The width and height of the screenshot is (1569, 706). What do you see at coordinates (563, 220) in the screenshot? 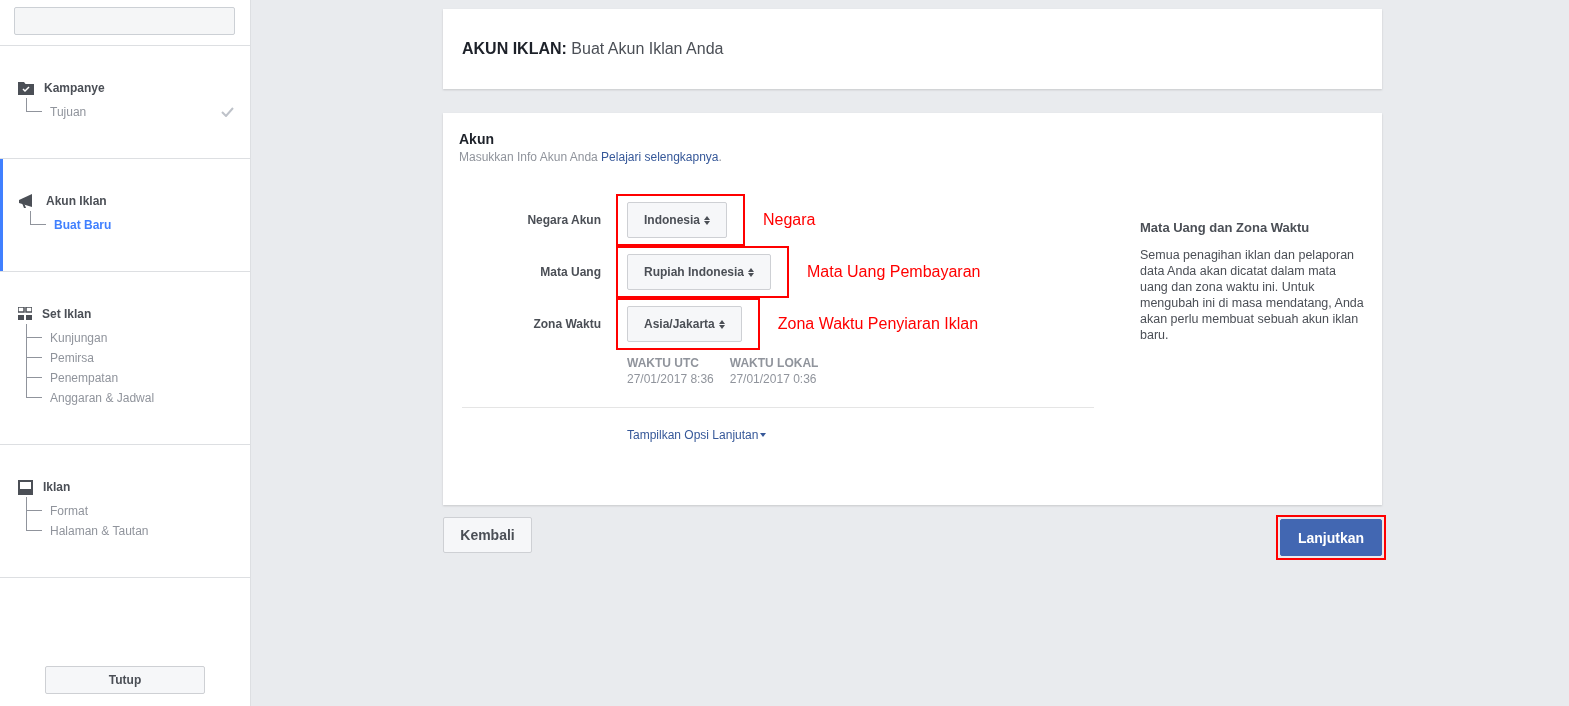
I see `field-label: Negara Akun` at bounding box center [563, 220].